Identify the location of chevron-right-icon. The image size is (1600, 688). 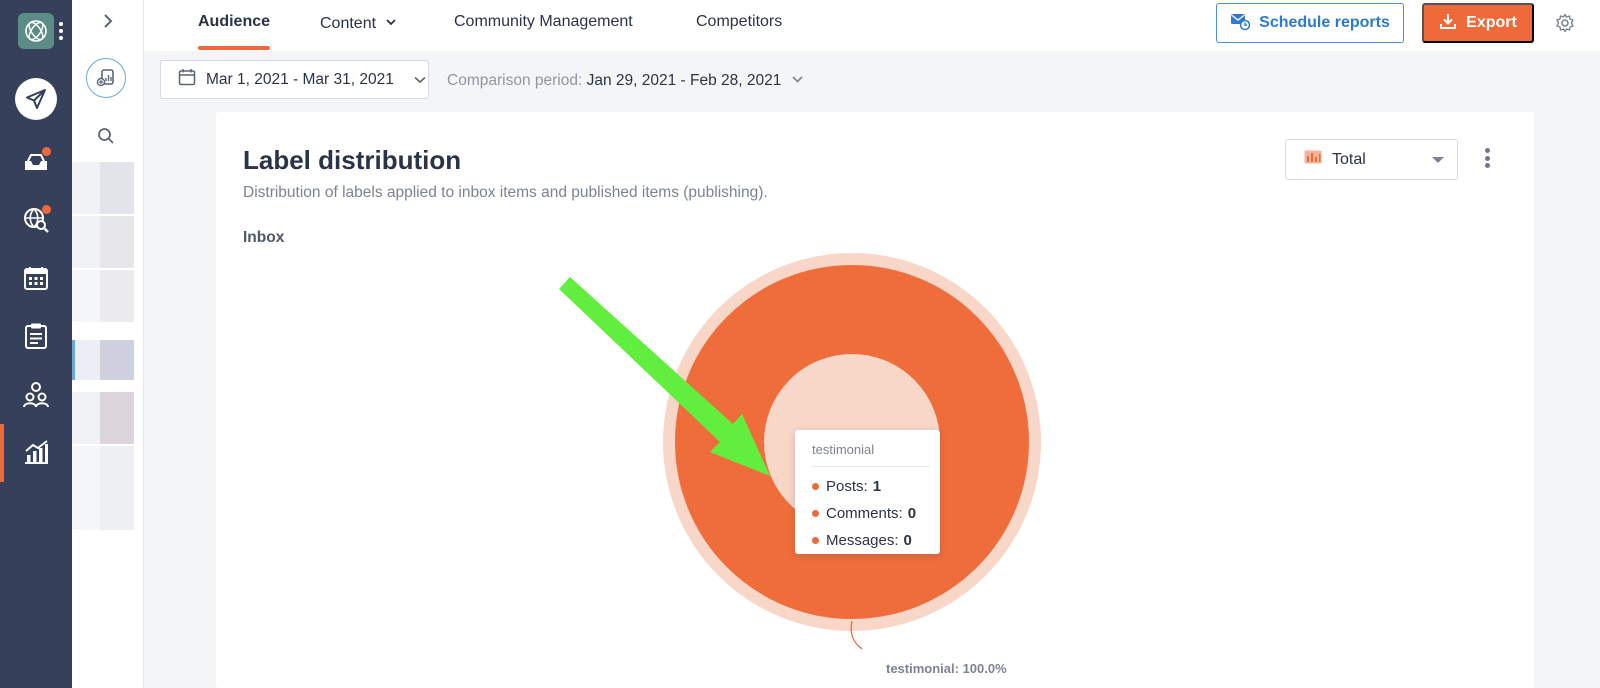
(108, 21).